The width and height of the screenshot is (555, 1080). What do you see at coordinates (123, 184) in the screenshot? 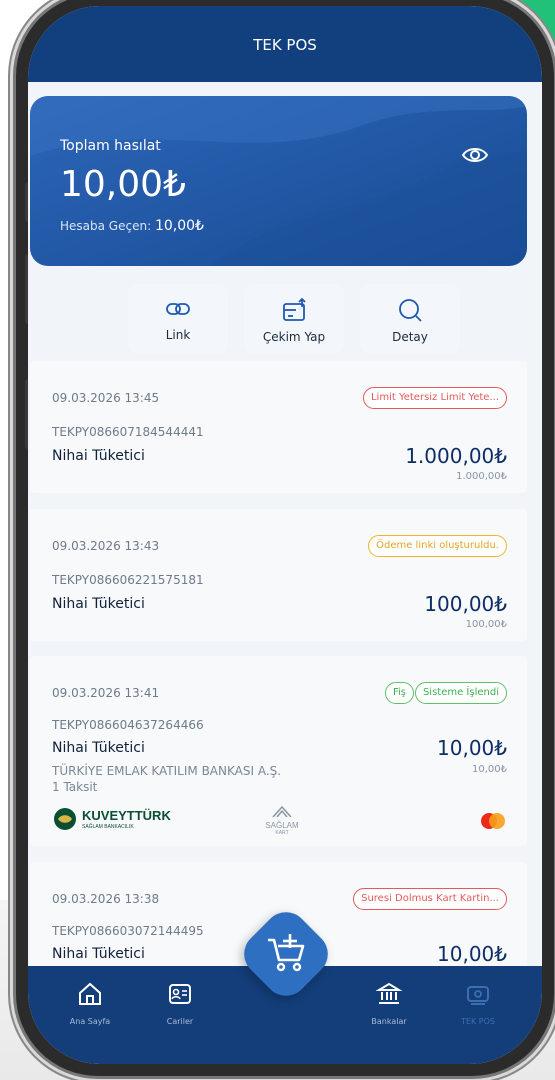
I see `total-revenue-amount: 10,00₺` at bounding box center [123, 184].